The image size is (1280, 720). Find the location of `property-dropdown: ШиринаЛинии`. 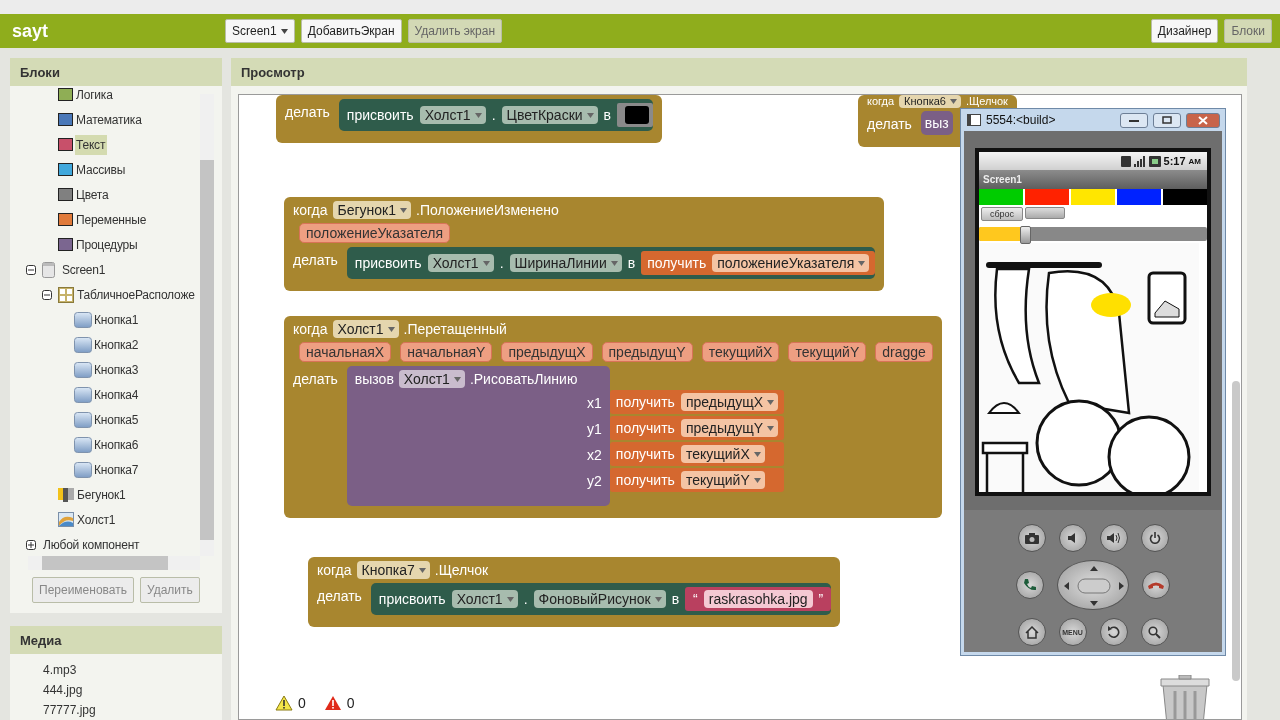

property-dropdown: ШиринаЛинии is located at coordinates (565, 263).